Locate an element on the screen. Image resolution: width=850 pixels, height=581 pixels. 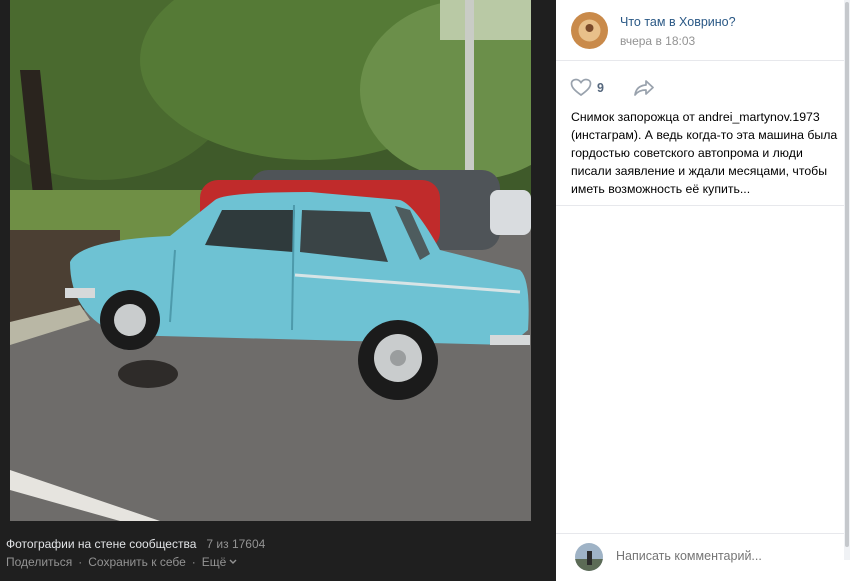
heart-icon is located at coordinates (581, 87).